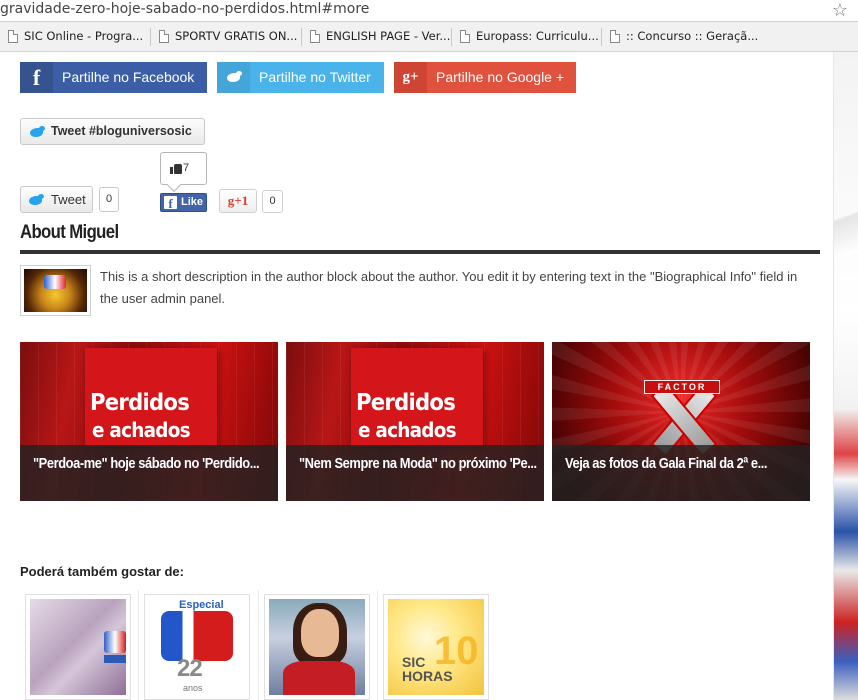  Describe the element at coordinates (201, 605) in the screenshot. I see `thumb-top-text: Especial` at that location.